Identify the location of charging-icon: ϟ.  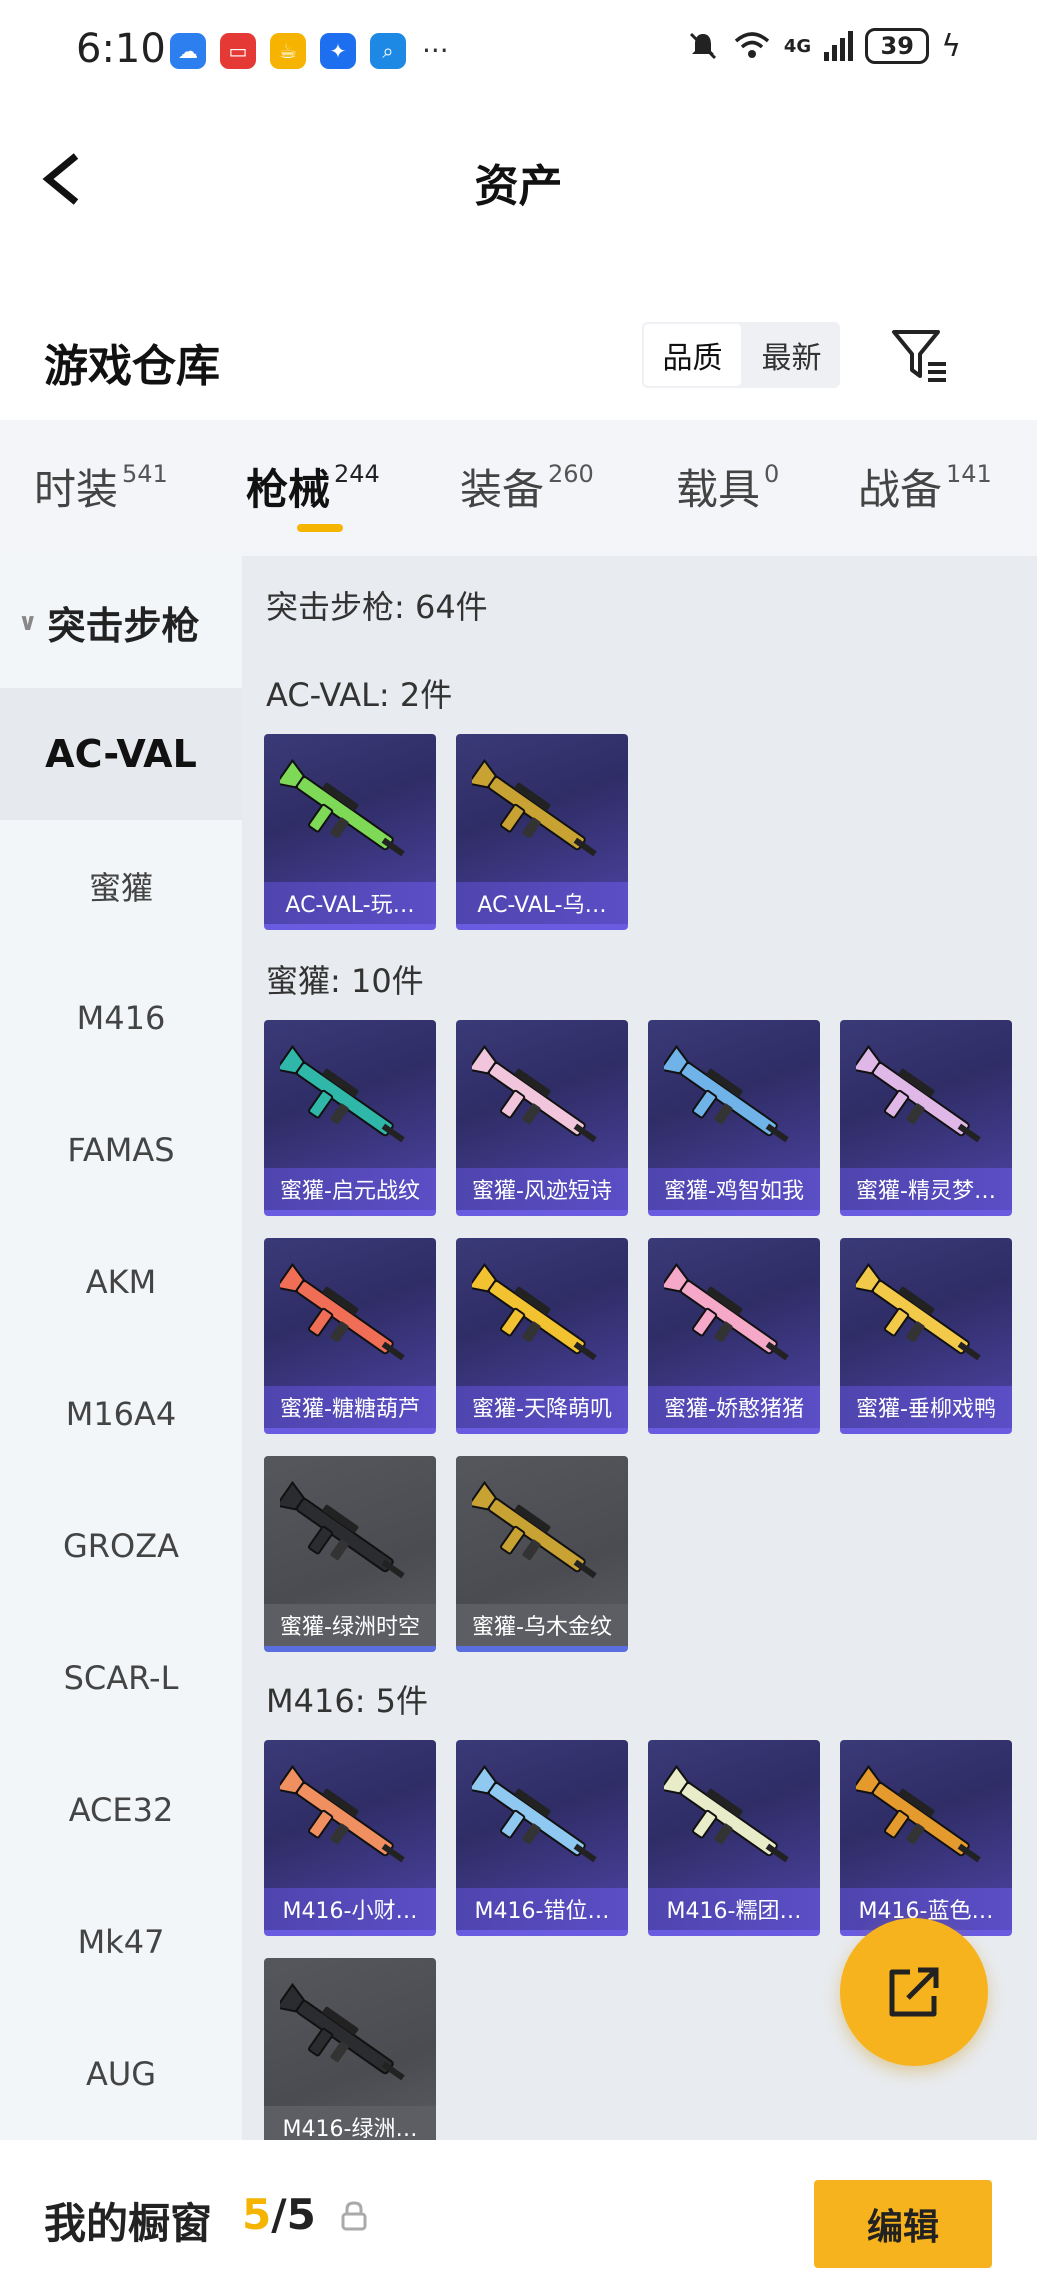
(951, 46).